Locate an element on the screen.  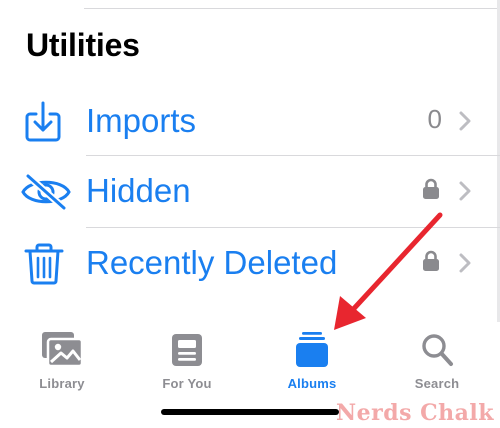
albums-icon is located at coordinates (312, 348).